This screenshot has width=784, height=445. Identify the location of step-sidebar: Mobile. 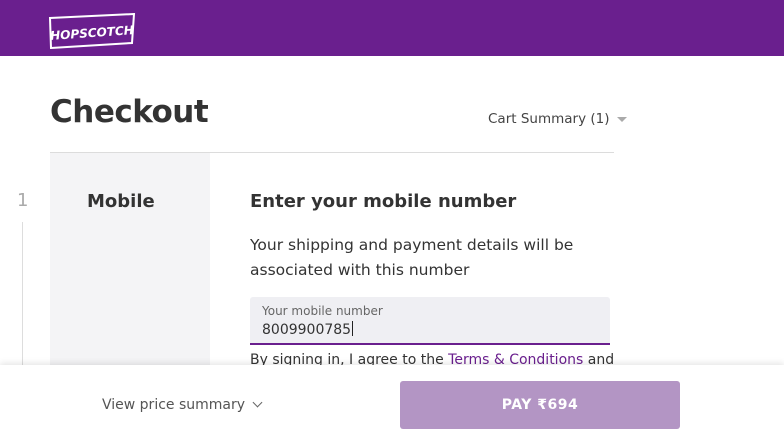
(130, 263).